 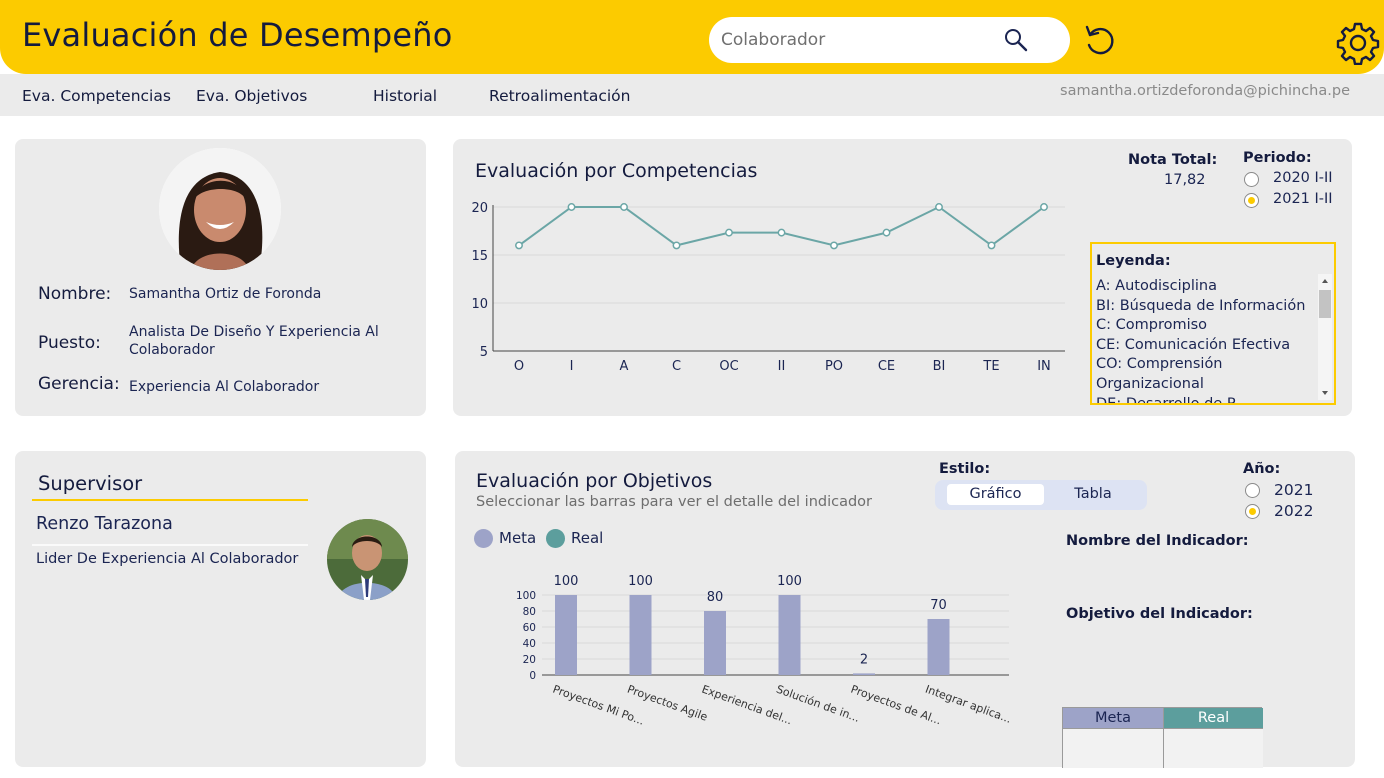 I want to click on legend-item: BI: Búsqueda de Información, so click(x=1201, y=305).